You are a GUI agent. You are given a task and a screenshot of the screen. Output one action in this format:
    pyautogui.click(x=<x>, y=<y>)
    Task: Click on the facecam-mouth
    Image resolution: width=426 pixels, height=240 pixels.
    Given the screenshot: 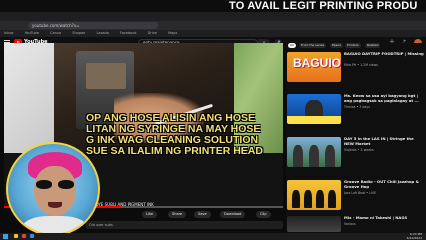 What is the action you would take?
    pyautogui.click(x=55, y=205)
    